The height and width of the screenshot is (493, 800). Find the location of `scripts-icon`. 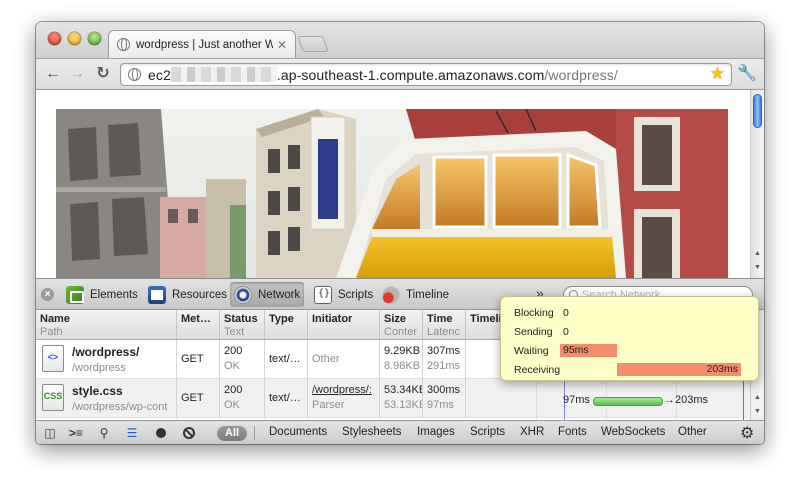

scripts-icon is located at coordinates (323, 294).